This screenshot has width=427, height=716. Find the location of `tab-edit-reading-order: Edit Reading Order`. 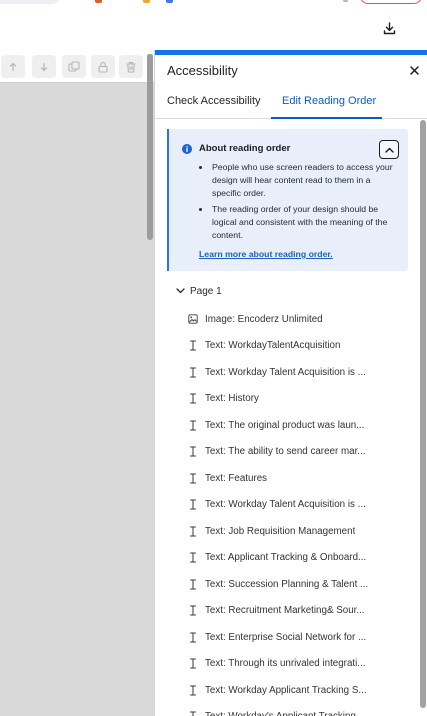

tab-edit-reading-order: Edit Reading Order is located at coordinates (329, 101).